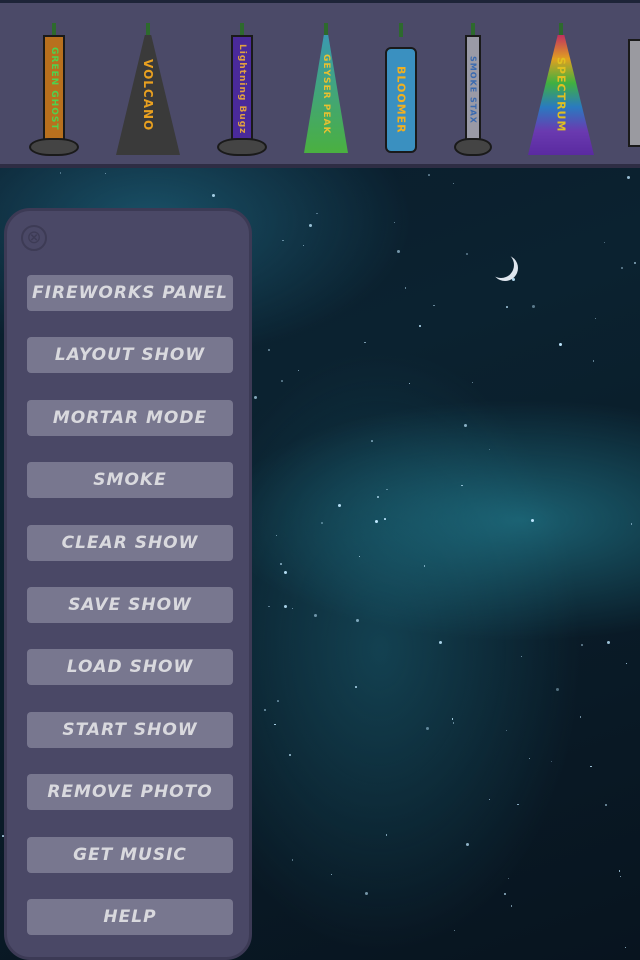  Describe the element at coordinates (130, 792) in the screenshot. I see `menu-button-remove-photo: REMOVE PHOTO` at that location.